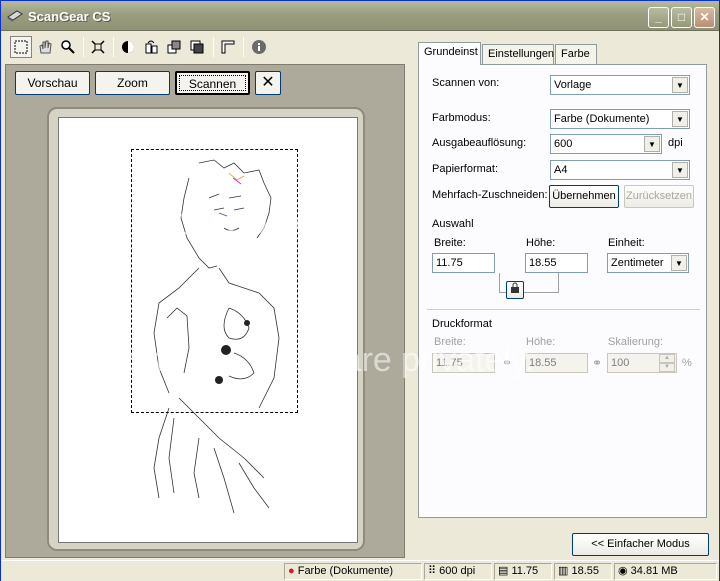  I want to click on paper-size-value: A4, so click(561, 170).